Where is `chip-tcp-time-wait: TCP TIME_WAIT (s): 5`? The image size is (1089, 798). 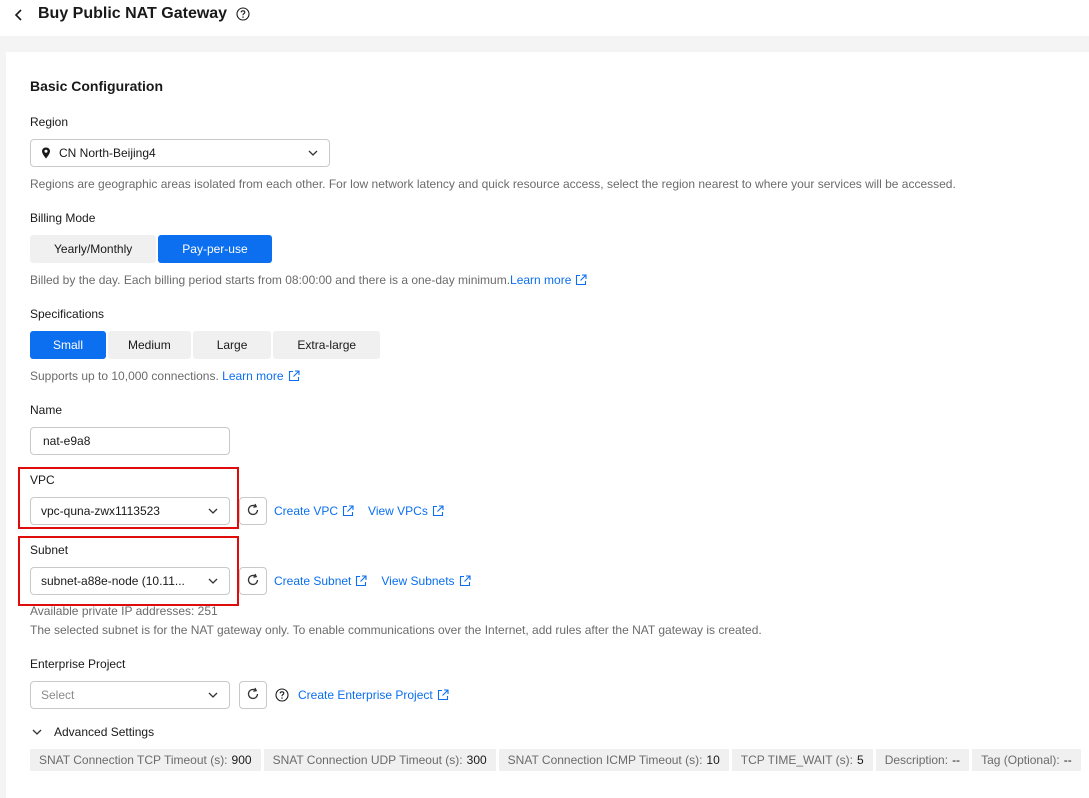 chip-tcp-time-wait: TCP TIME_WAIT (s): 5 is located at coordinates (802, 760).